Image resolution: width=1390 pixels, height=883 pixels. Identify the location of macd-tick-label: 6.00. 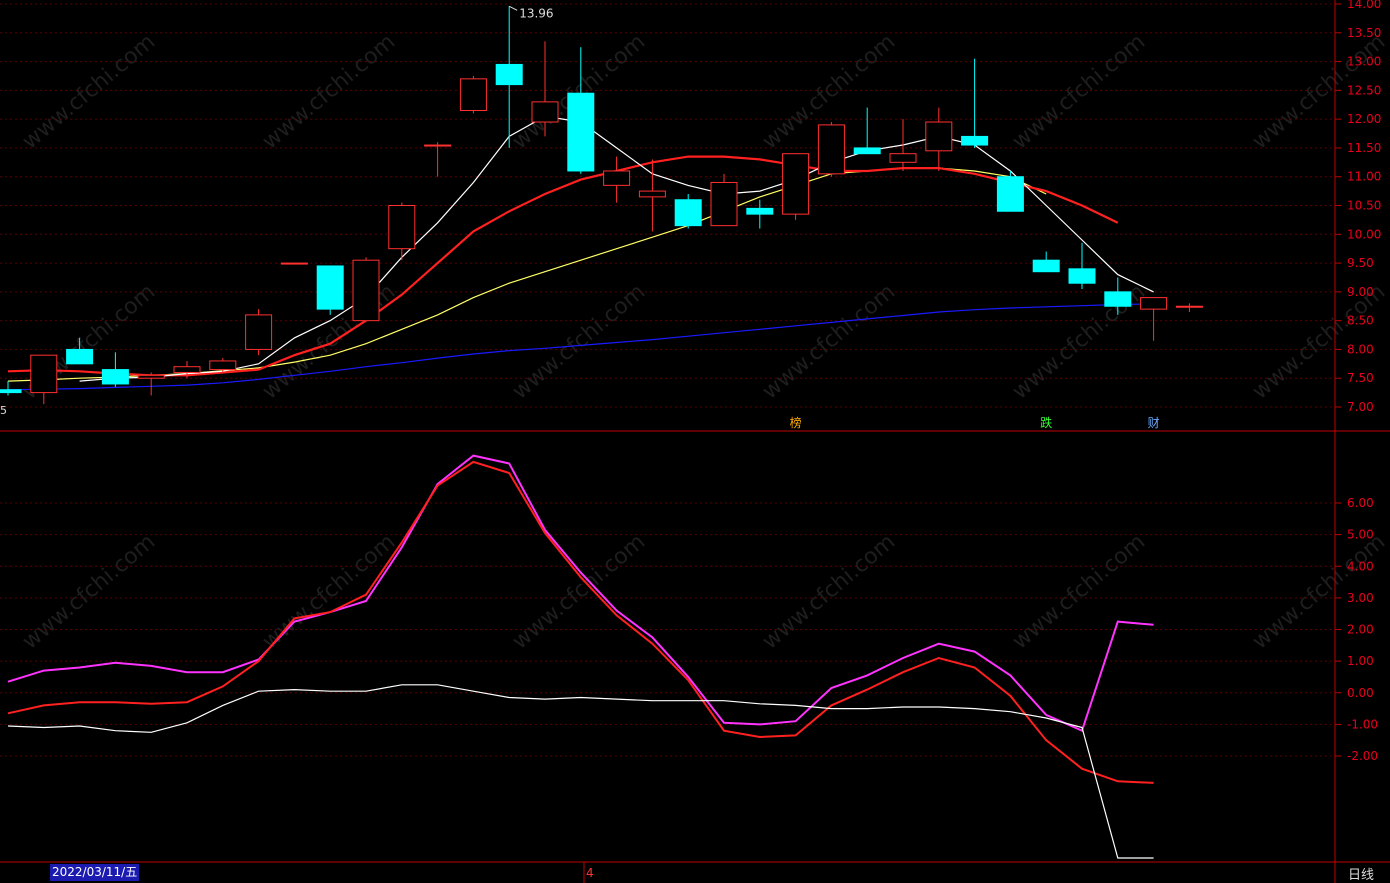
(1360, 503).